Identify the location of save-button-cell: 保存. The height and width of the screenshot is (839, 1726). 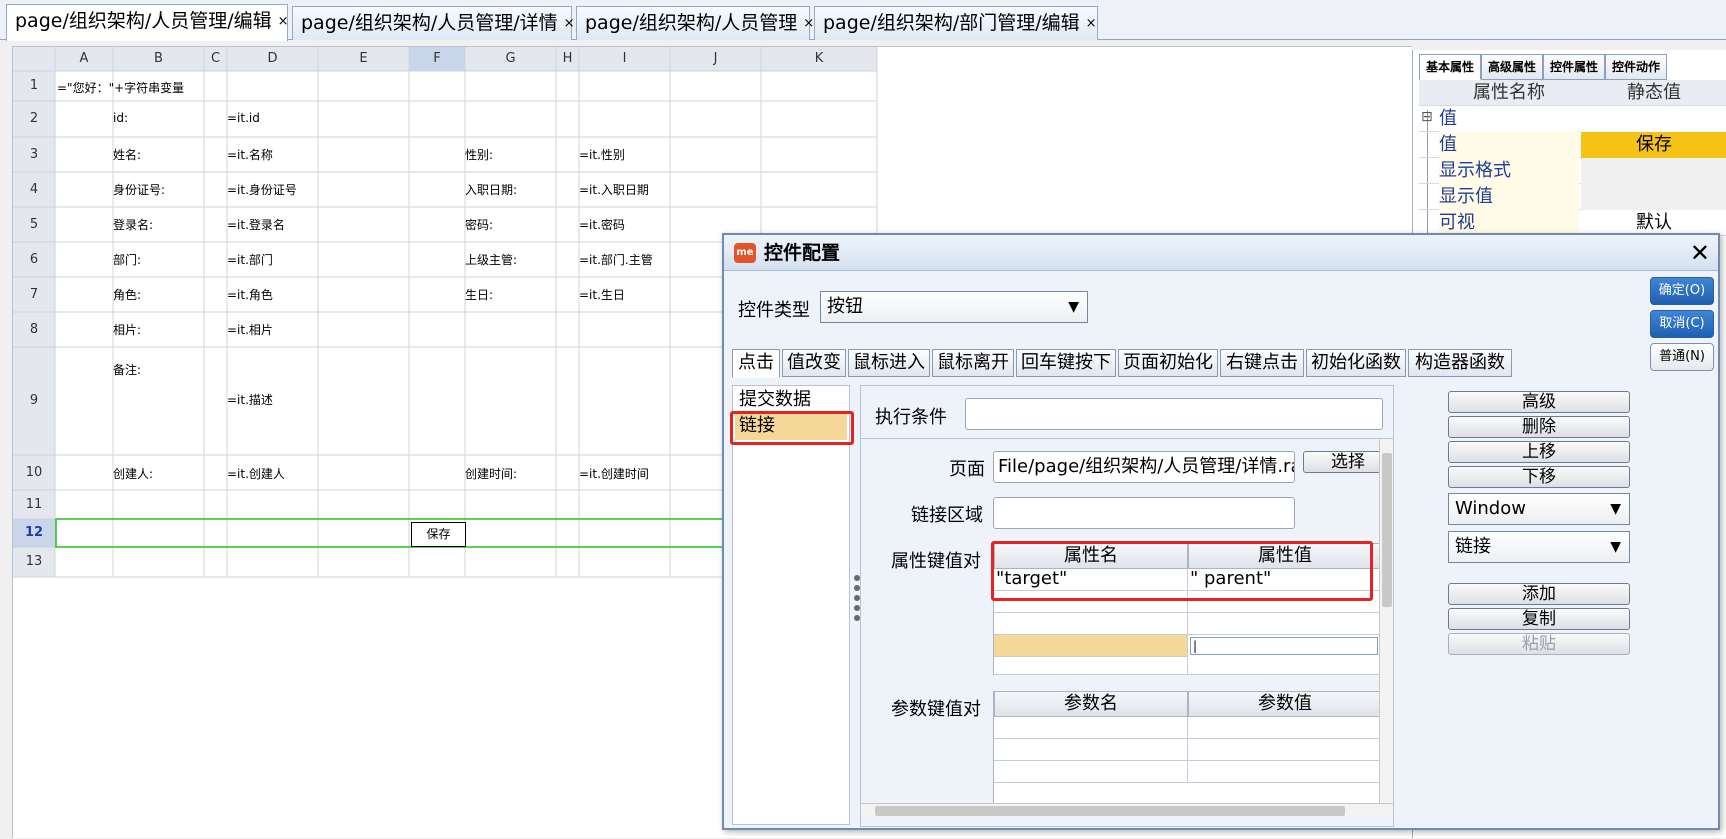
(438, 534).